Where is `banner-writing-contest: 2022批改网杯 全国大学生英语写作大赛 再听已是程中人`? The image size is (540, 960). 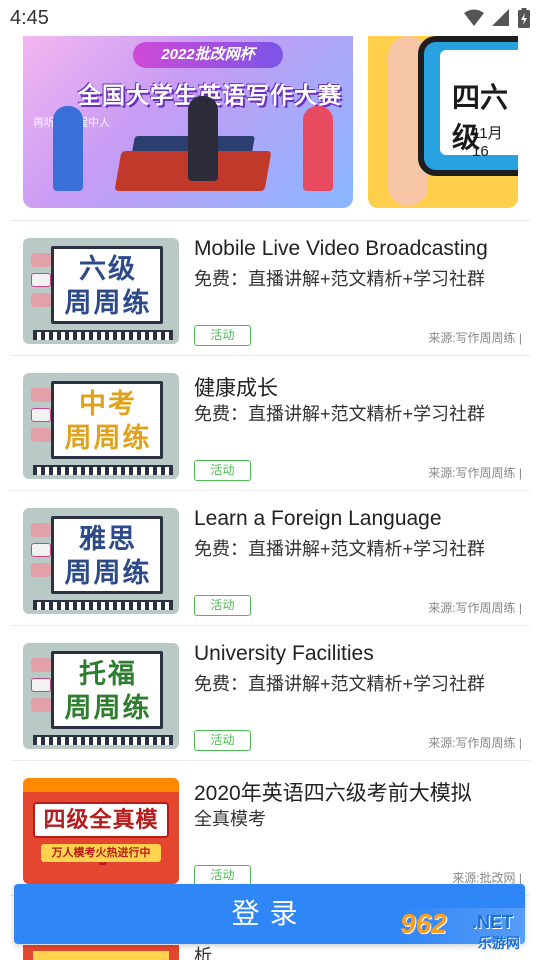
banner-writing-contest: 2022批改网杯 全国大学生英语写作大赛 再听已是程中人 is located at coordinates (188, 122).